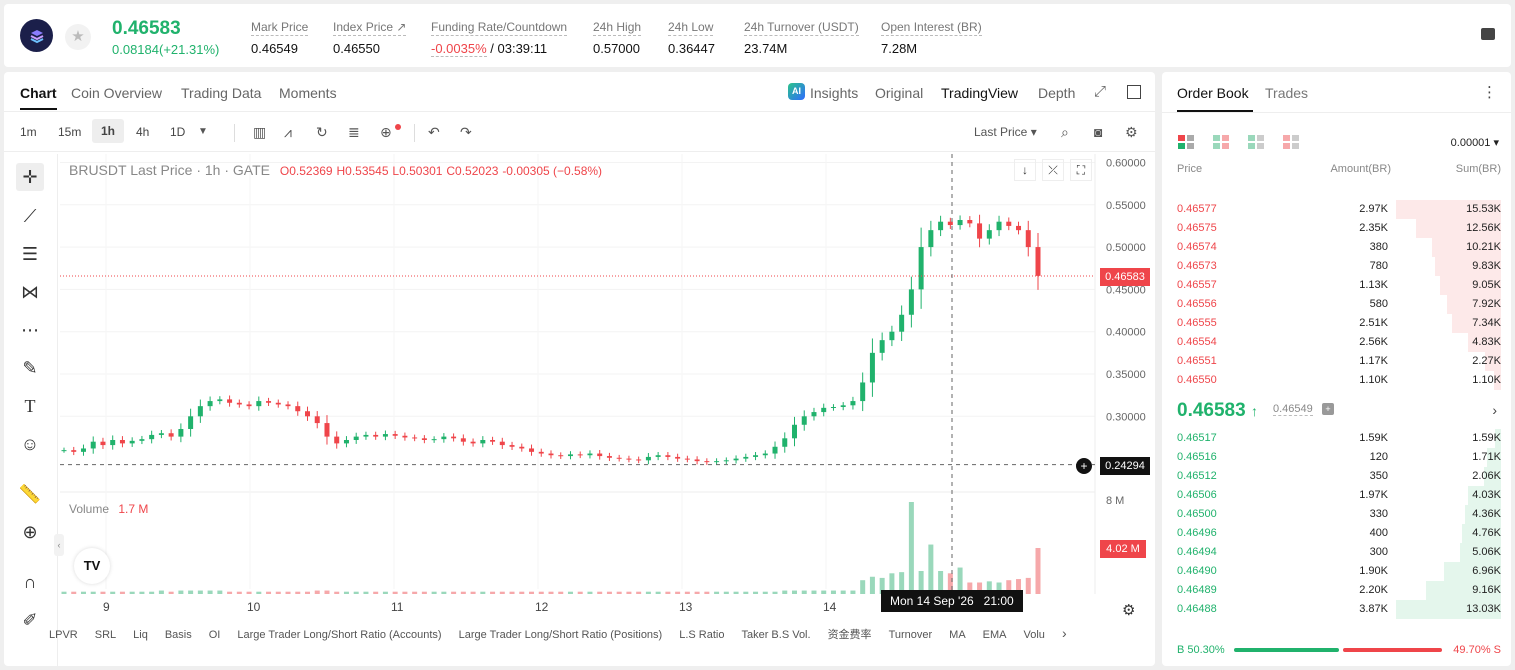  I want to click on indicator-link: Taker B.S Vol., so click(775, 635).